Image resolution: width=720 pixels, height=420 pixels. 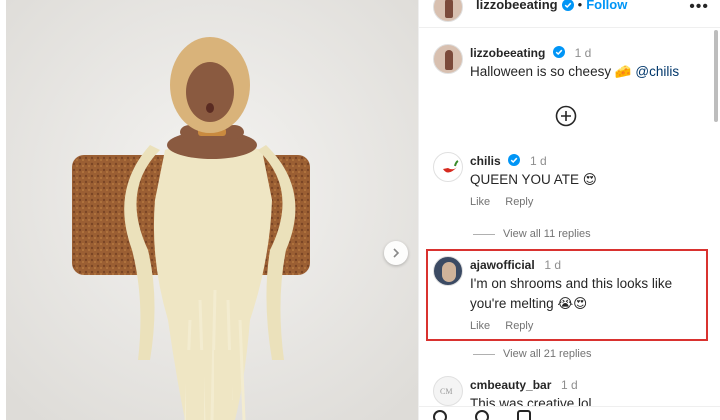 What do you see at coordinates (485, 161) in the screenshot?
I see `comment-username: chilis` at bounding box center [485, 161].